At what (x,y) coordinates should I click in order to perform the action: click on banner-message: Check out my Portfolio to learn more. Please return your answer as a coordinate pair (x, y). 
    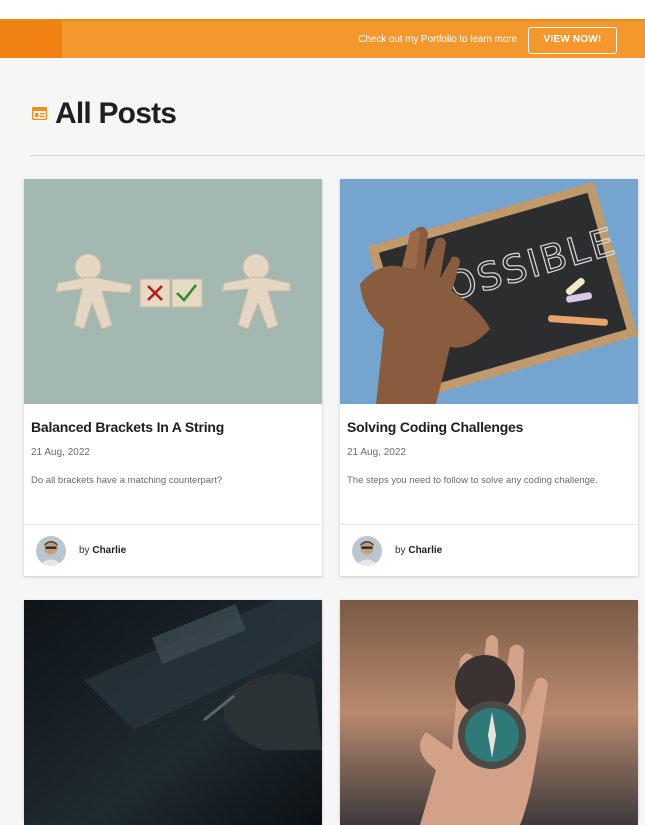
    Looking at the image, I should click on (437, 39).